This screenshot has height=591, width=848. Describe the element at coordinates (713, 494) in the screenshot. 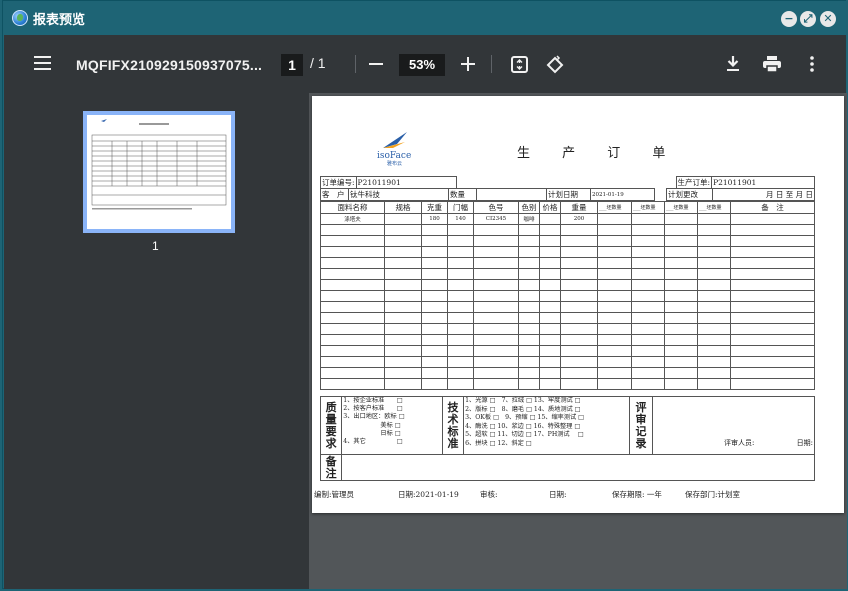

I see `footer-dept: 保存部门:计划室` at that location.